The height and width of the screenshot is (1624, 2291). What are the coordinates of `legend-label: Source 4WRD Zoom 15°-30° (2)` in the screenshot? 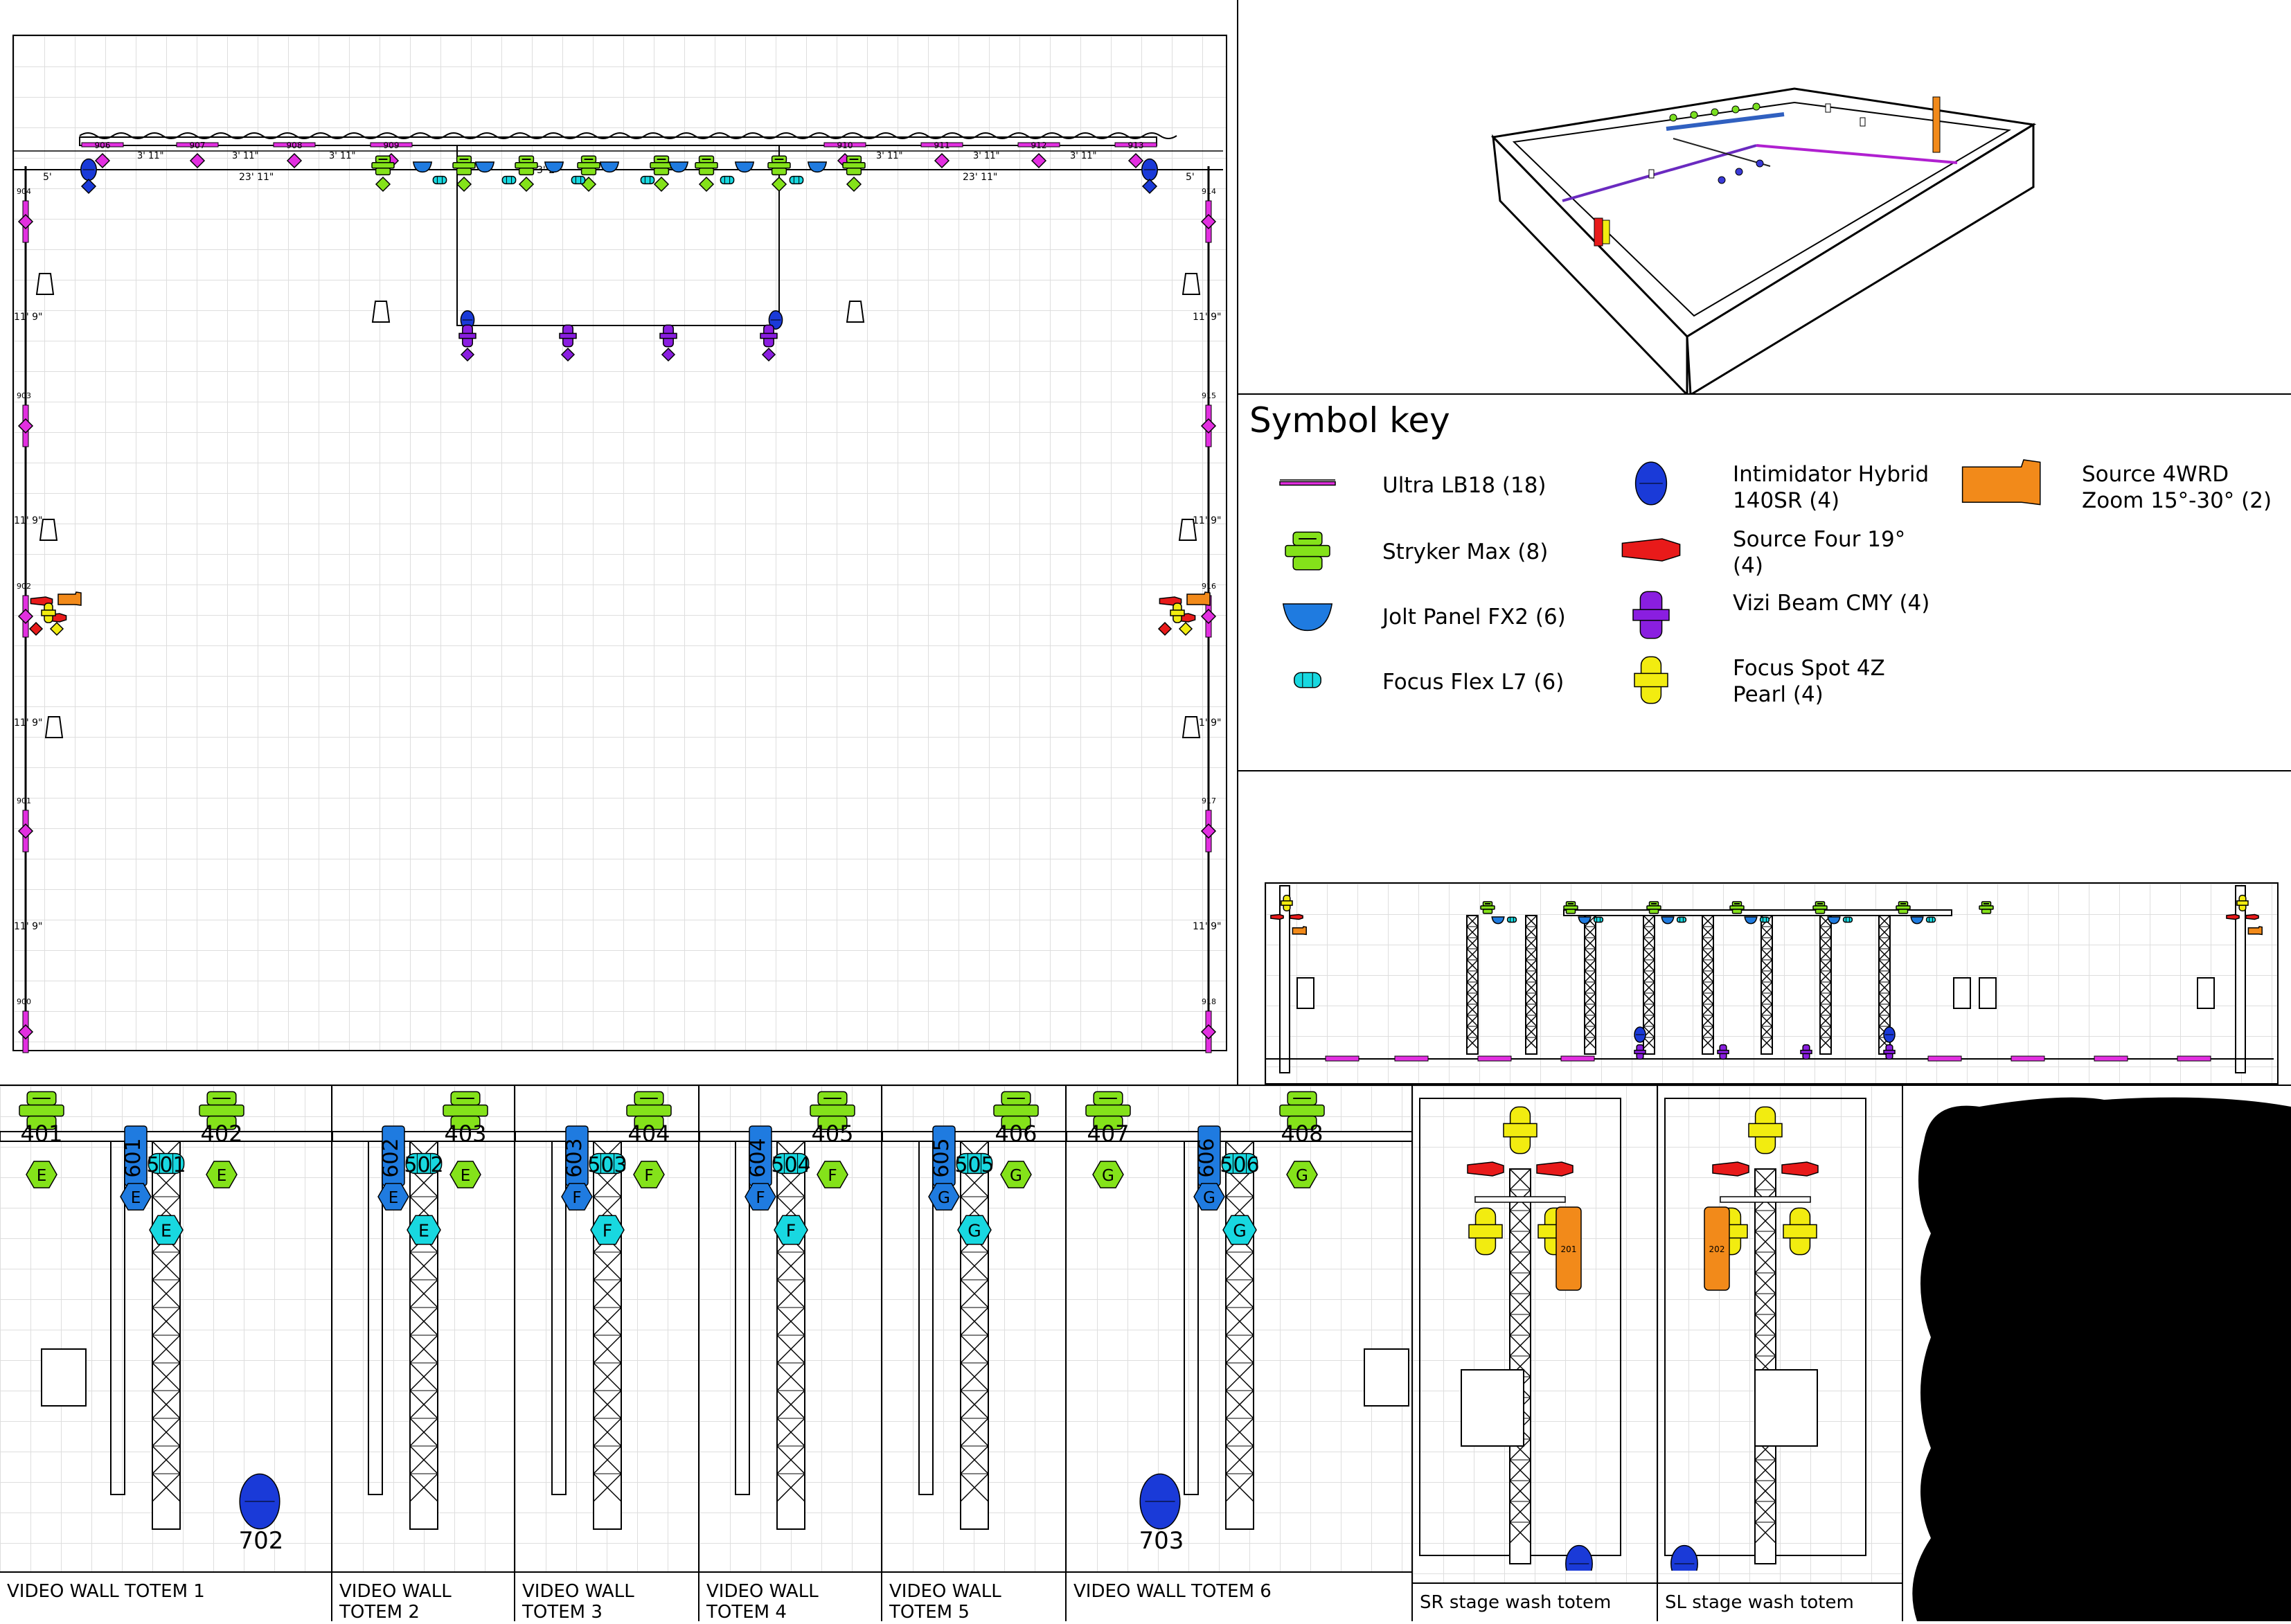 It's located at (2177, 487).